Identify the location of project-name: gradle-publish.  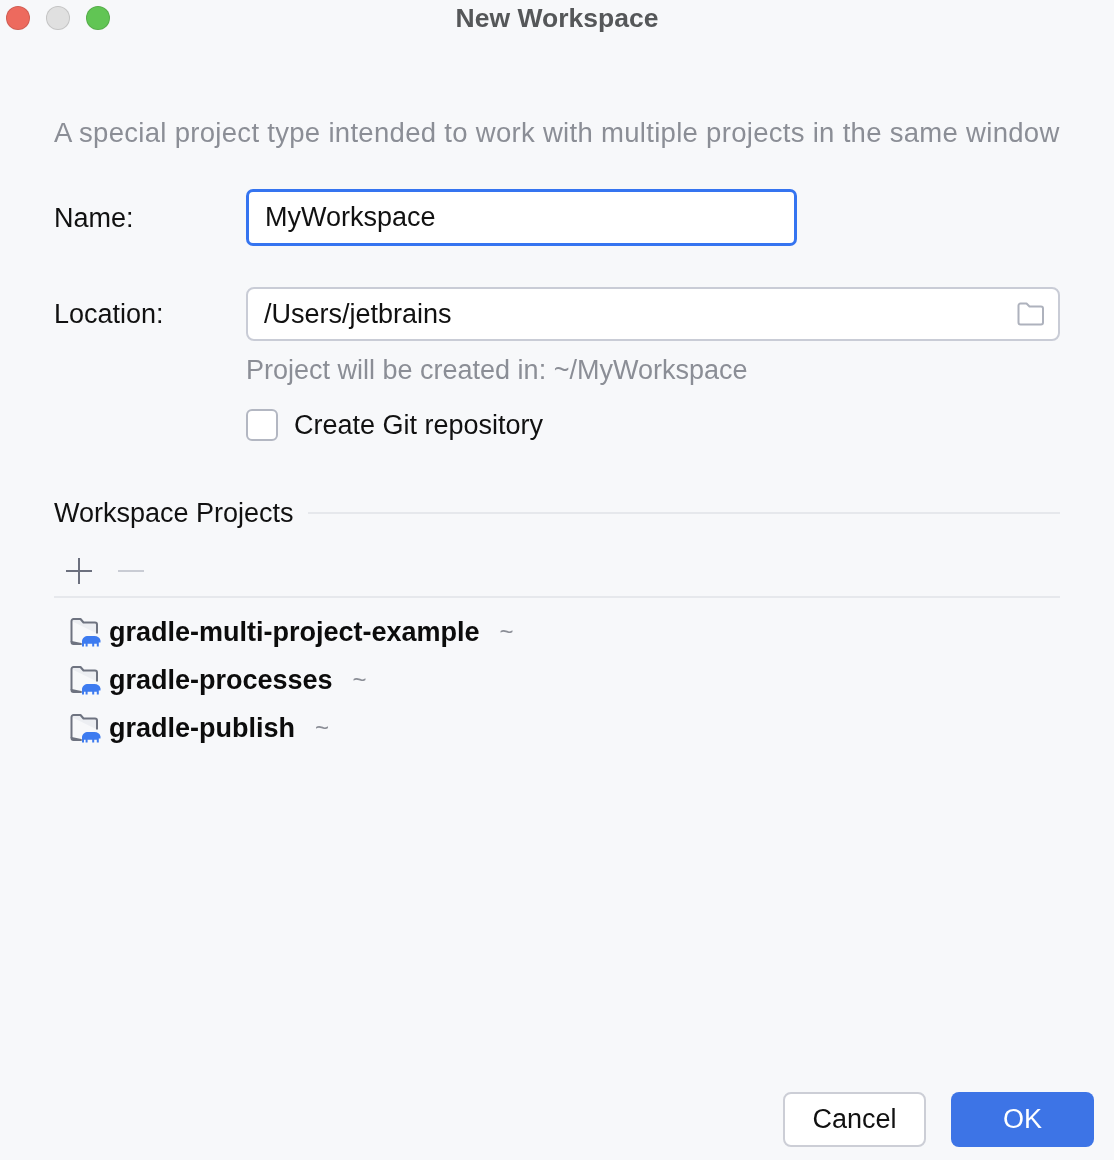
(202, 728).